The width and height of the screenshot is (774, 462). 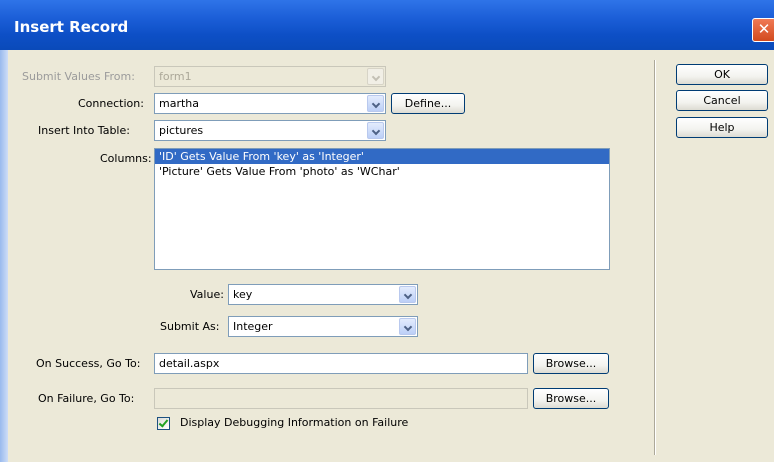 I want to click on table-select: pictures, so click(x=270, y=130).